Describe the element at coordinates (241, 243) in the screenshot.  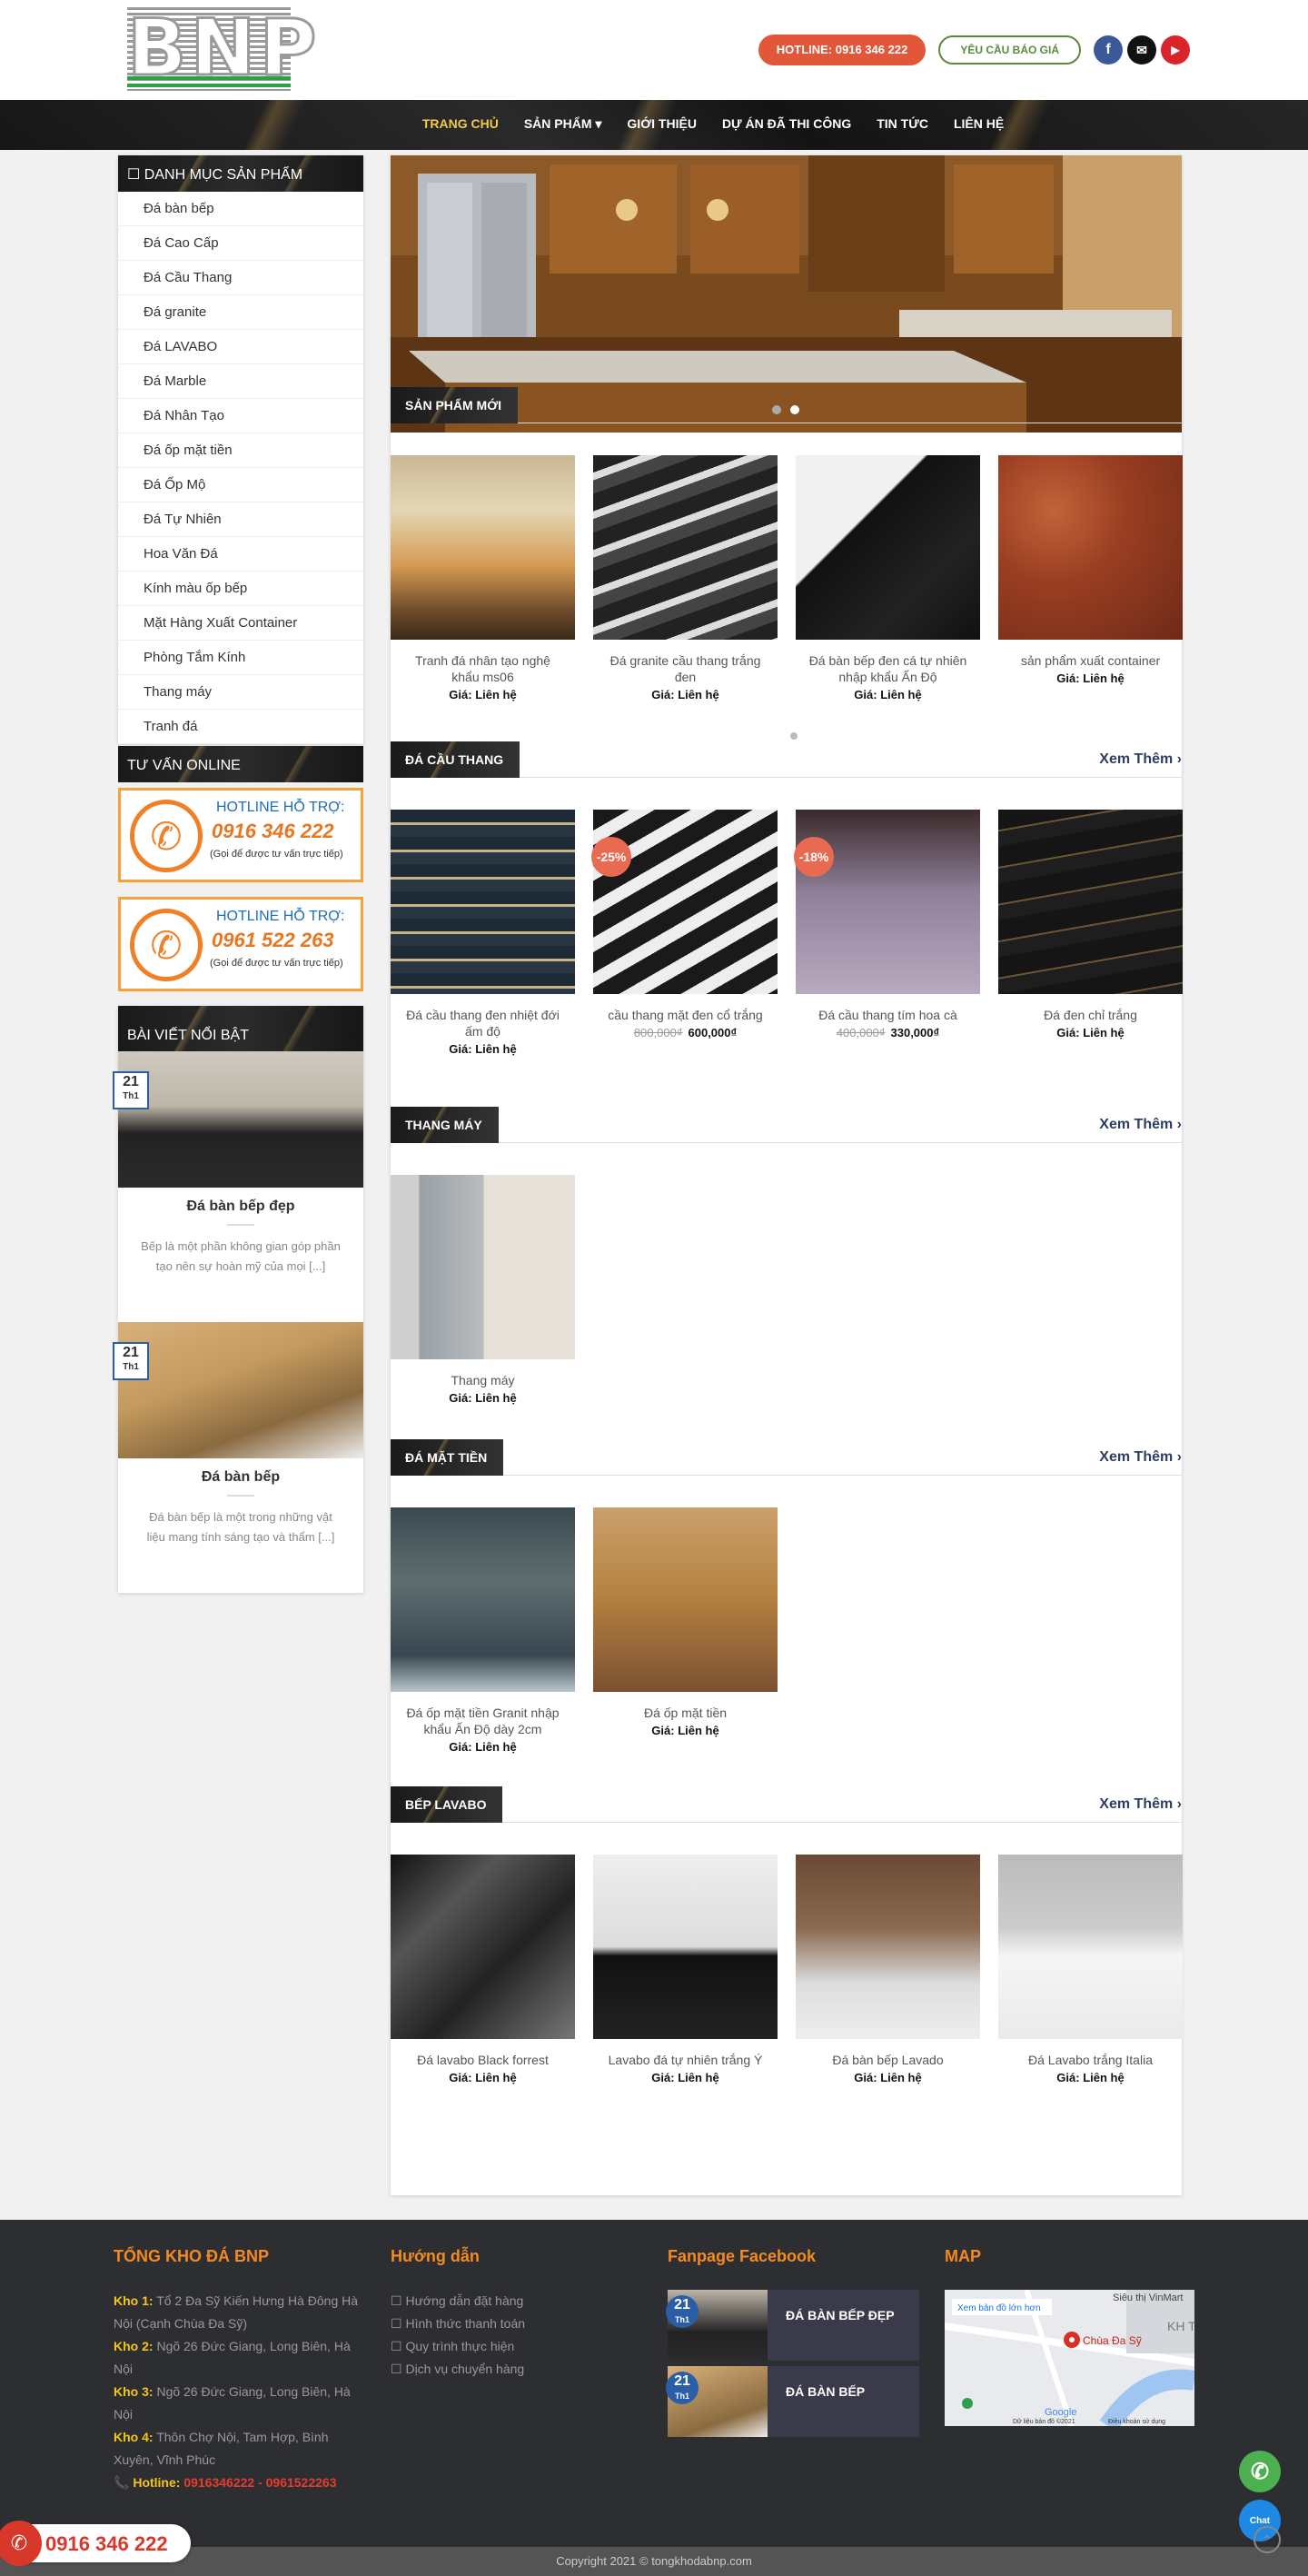
I see `category-item: Đá Cao Cấp` at that location.